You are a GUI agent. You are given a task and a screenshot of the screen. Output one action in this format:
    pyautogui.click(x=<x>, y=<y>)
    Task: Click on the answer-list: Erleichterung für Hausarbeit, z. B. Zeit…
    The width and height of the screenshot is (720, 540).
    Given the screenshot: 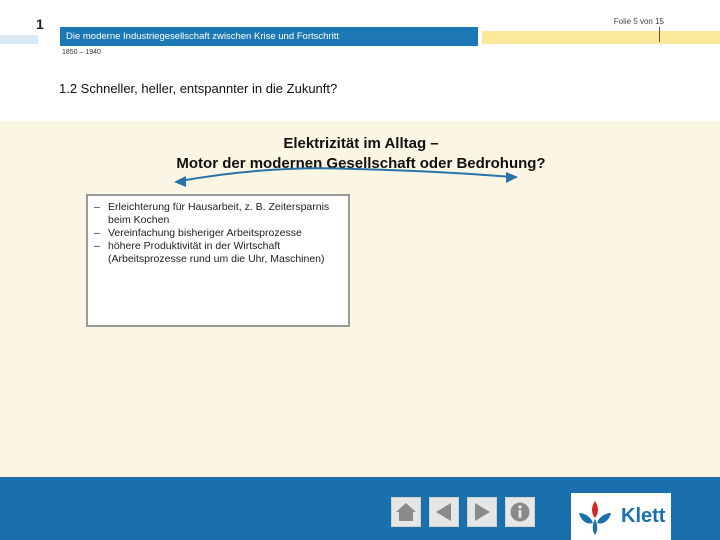 What is the action you would take?
    pyautogui.click(x=218, y=233)
    